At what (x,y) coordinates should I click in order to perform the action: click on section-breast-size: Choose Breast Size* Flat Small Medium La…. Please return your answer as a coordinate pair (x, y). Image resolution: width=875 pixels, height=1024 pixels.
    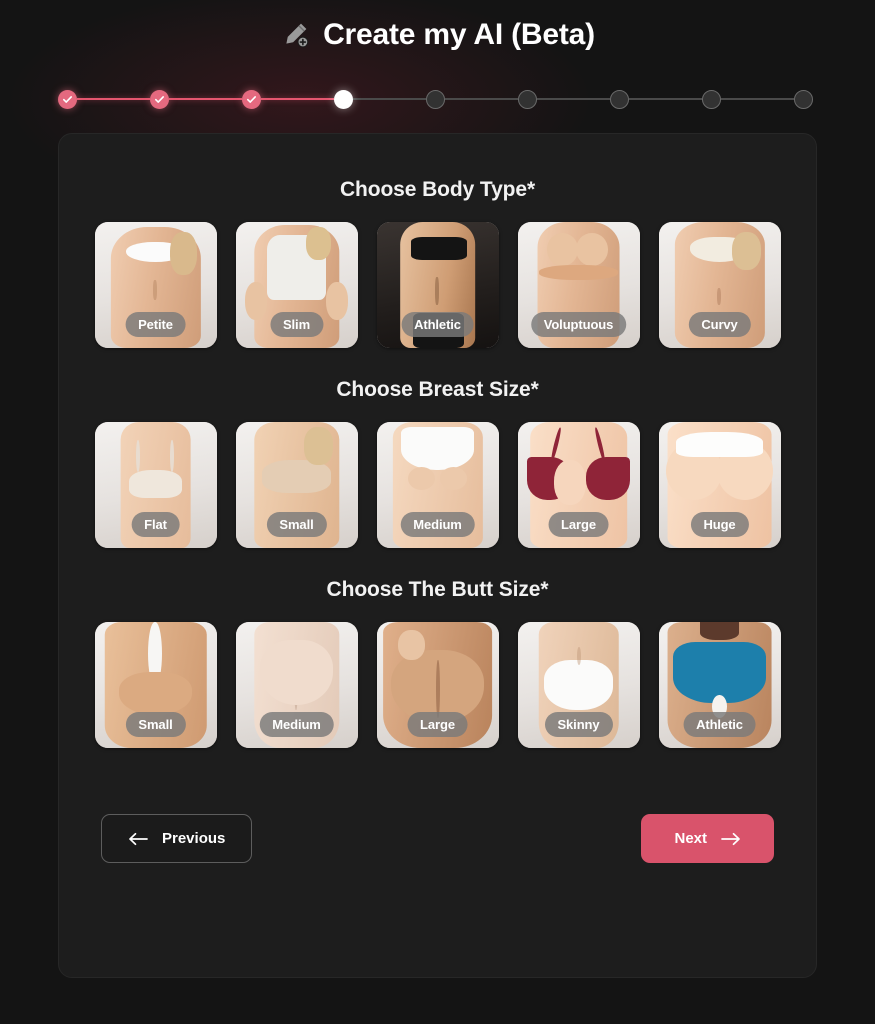
    Looking at the image, I should click on (437, 463).